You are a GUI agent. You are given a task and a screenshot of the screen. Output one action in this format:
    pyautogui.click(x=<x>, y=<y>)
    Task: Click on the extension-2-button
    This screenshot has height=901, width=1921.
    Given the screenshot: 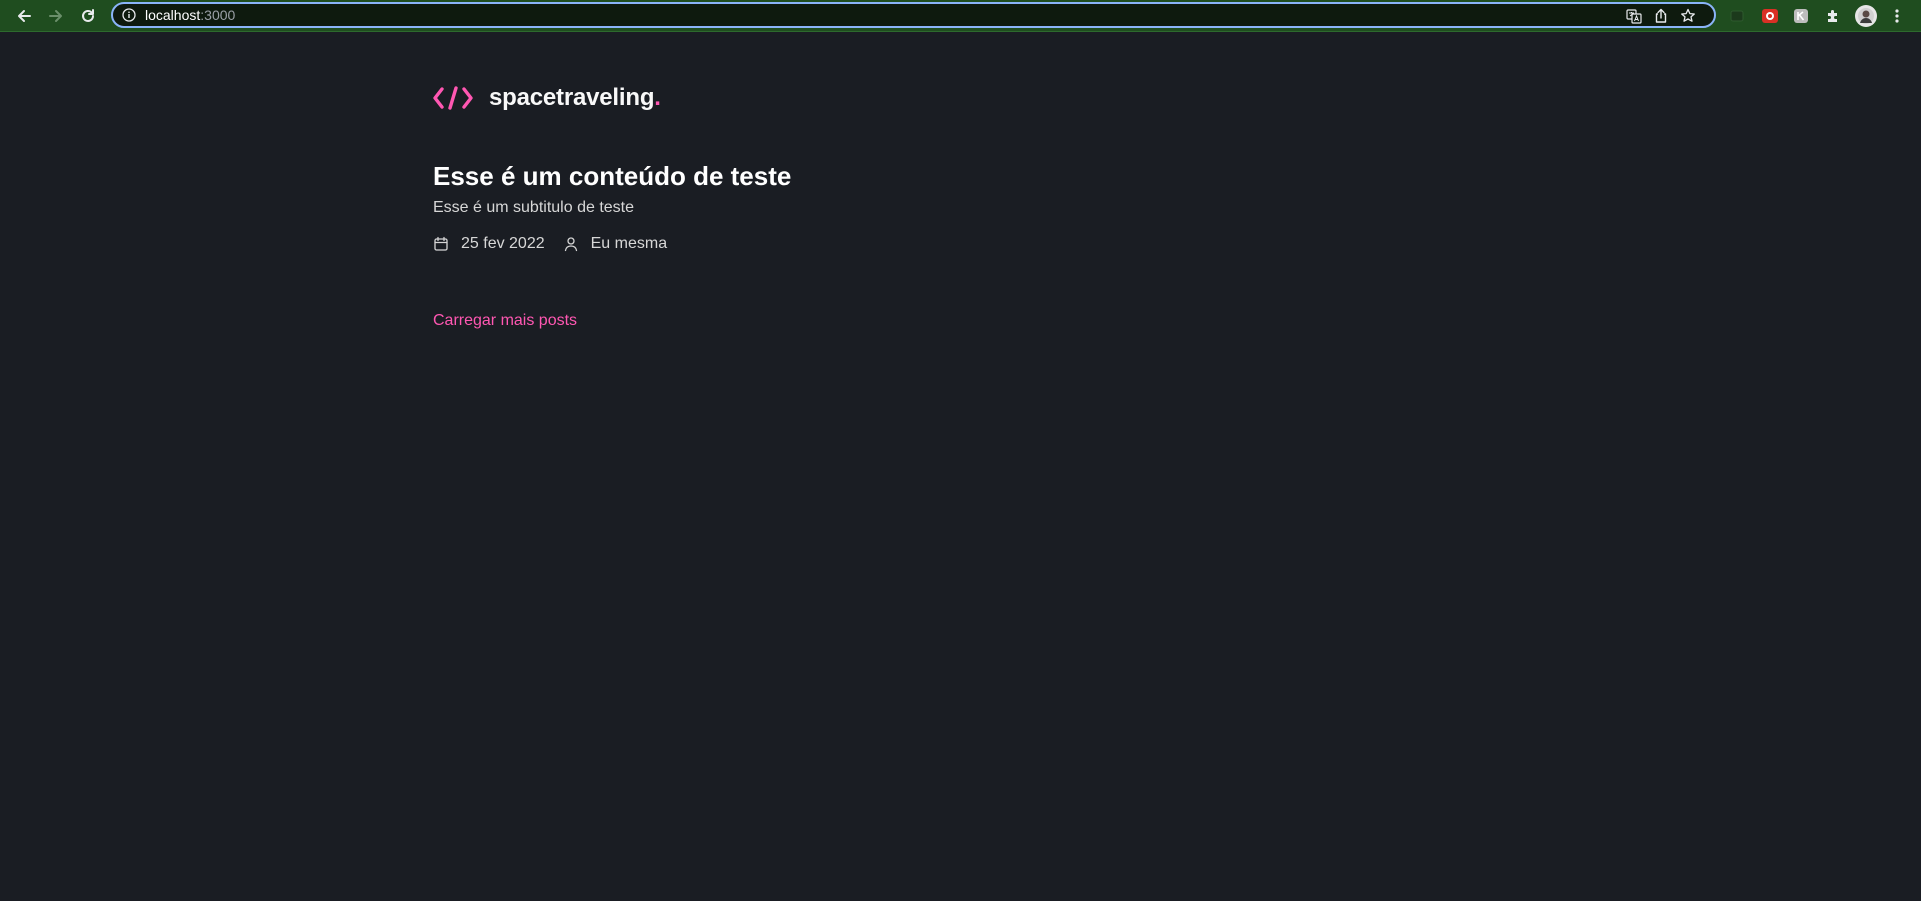 What is the action you would take?
    pyautogui.click(x=1770, y=16)
    